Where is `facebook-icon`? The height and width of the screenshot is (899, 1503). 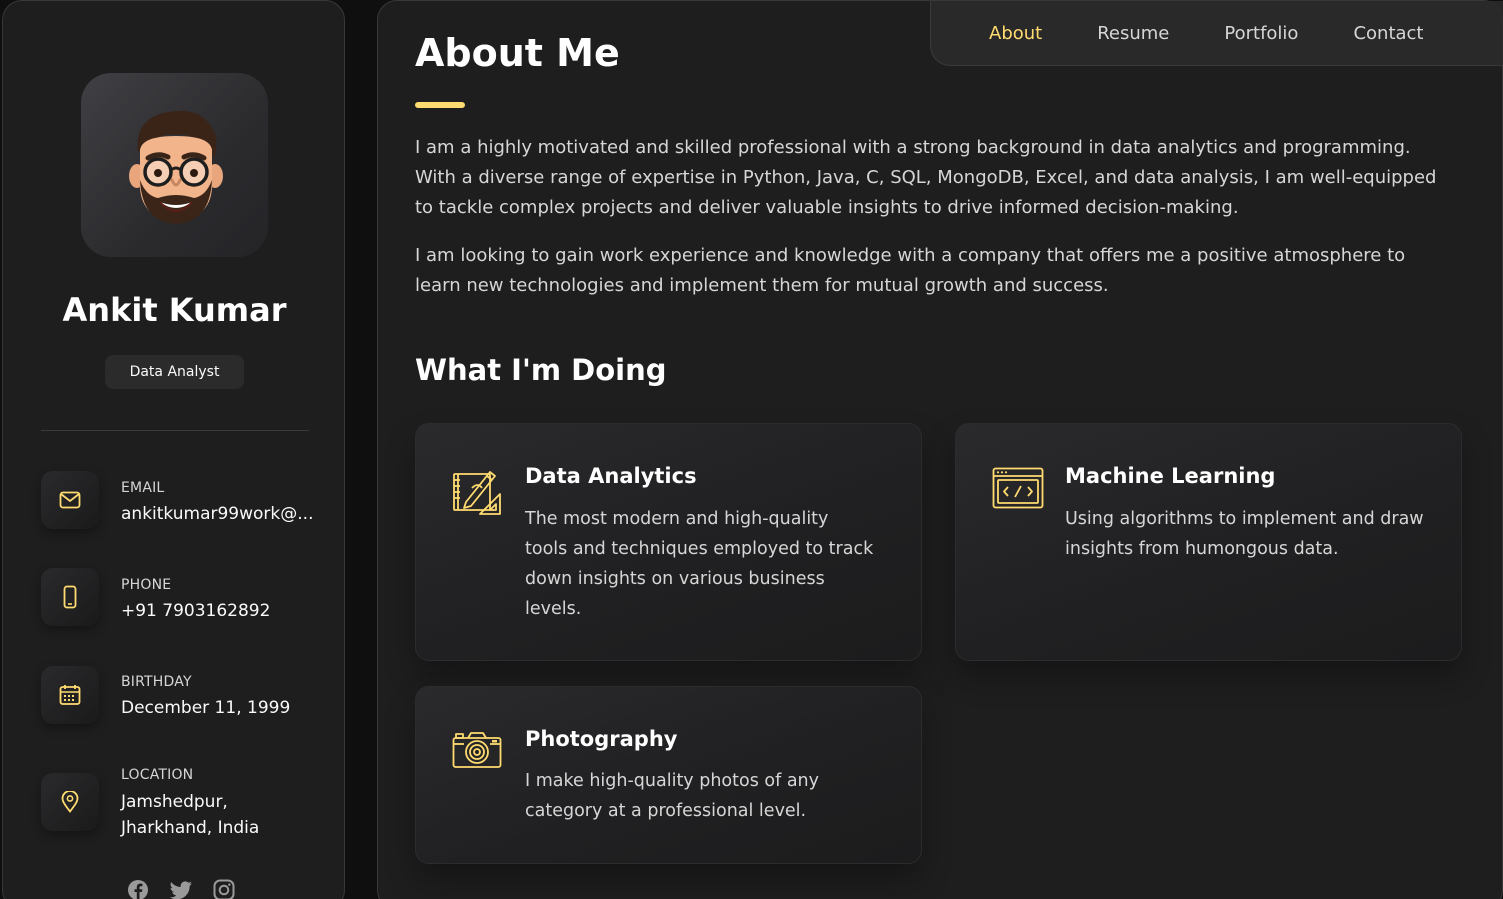
facebook-icon is located at coordinates (138, 889).